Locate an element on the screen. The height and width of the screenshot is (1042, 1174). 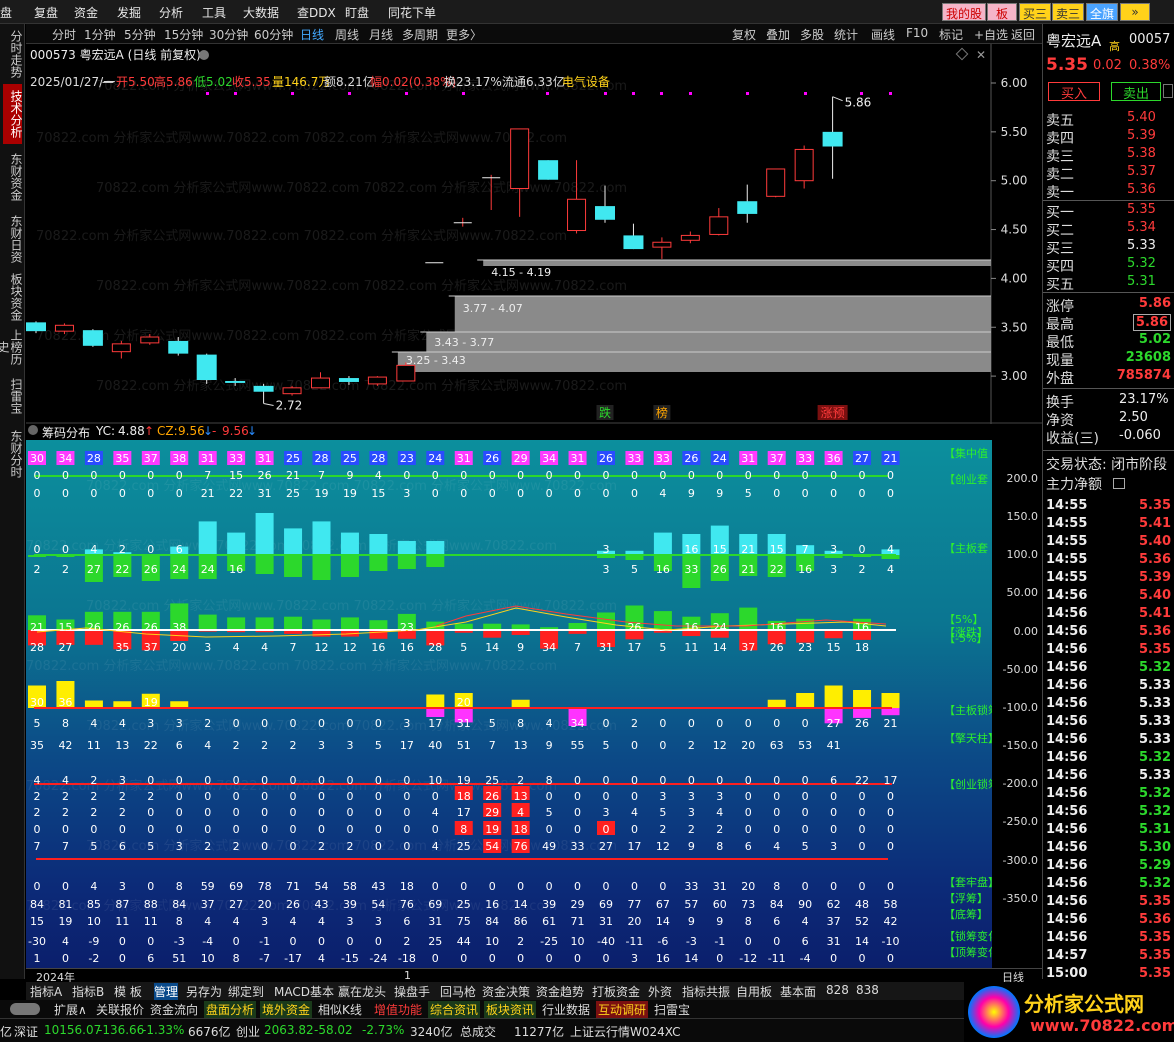
menu-item: 查DDX is located at coordinates (316, 12).